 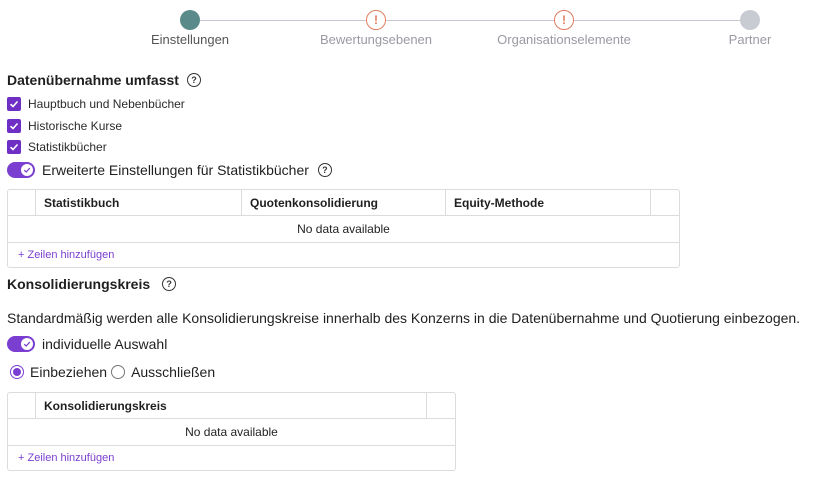 What do you see at coordinates (190, 20) in the screenshot?
I see `step-einstellungen-dot` at bounding box center [190, 20].